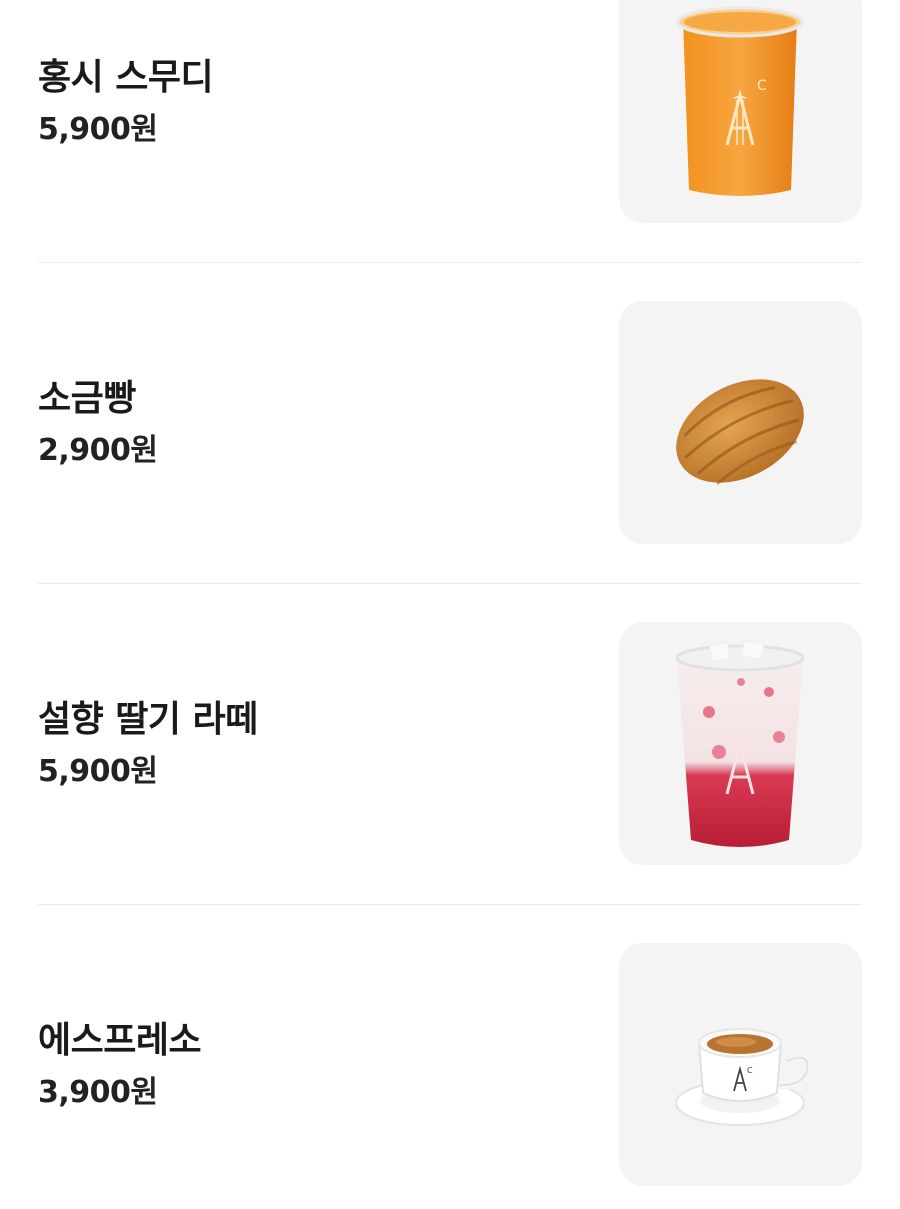 This screenshot has width=900, height=1209. I want to click on menu-item-name: 설향 딸기 라떼, so click(148, 719).